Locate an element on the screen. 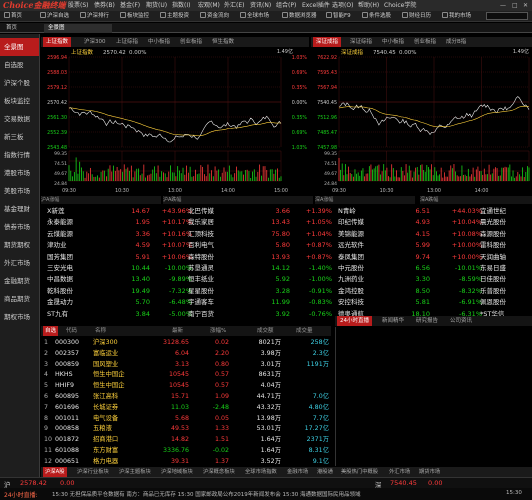  menu-academy: Choice学院 is located at coordinates (400, 5).